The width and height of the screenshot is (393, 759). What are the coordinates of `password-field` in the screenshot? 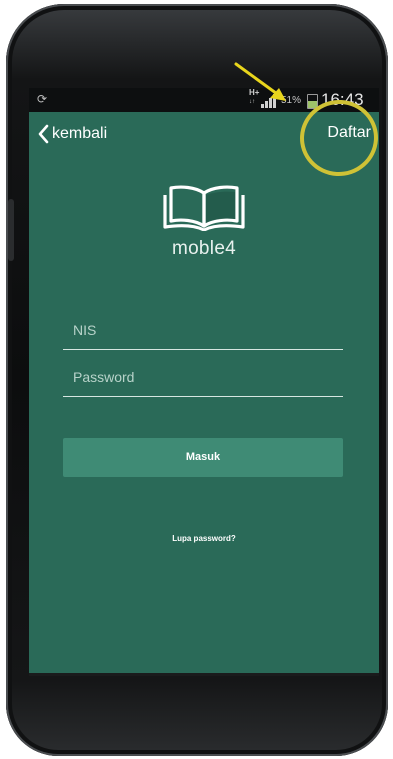 It's located at (203, 379).